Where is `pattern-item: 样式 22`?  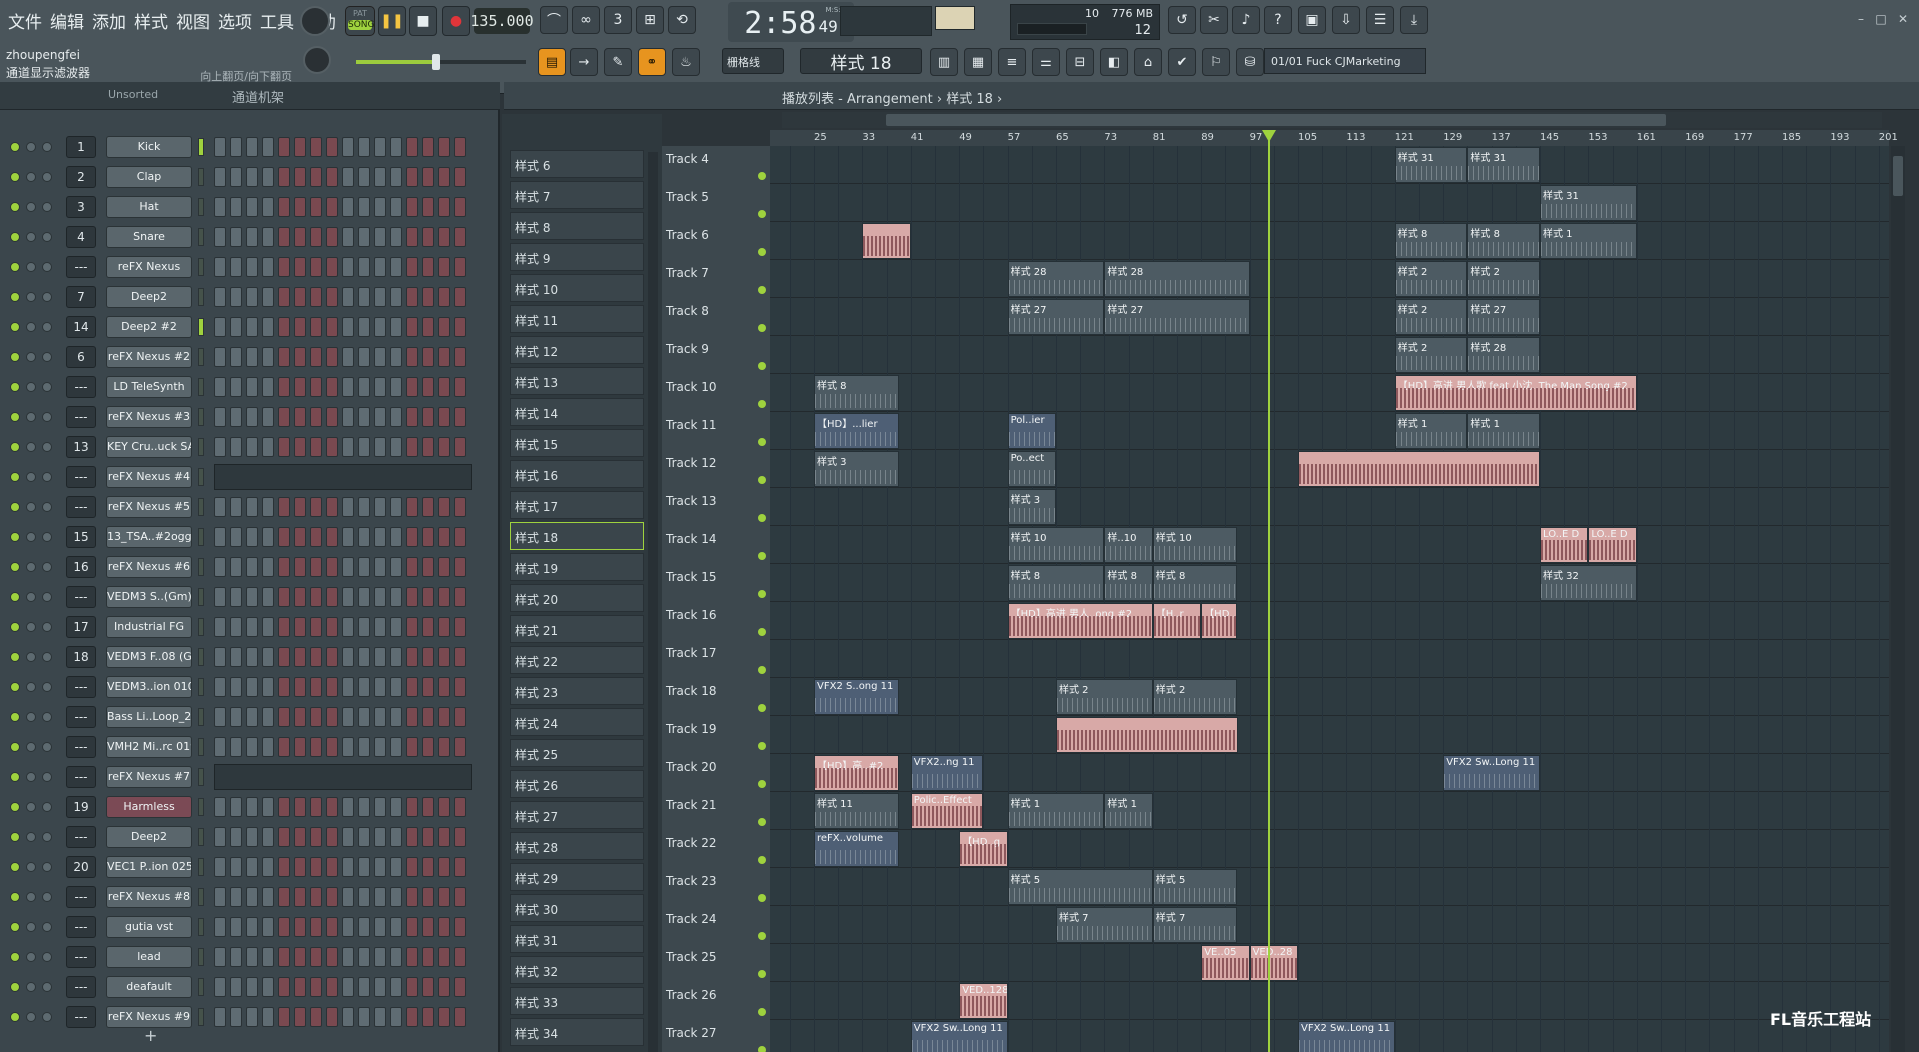
pattern-item: 样式 22 is located at coordinates (577, 660).